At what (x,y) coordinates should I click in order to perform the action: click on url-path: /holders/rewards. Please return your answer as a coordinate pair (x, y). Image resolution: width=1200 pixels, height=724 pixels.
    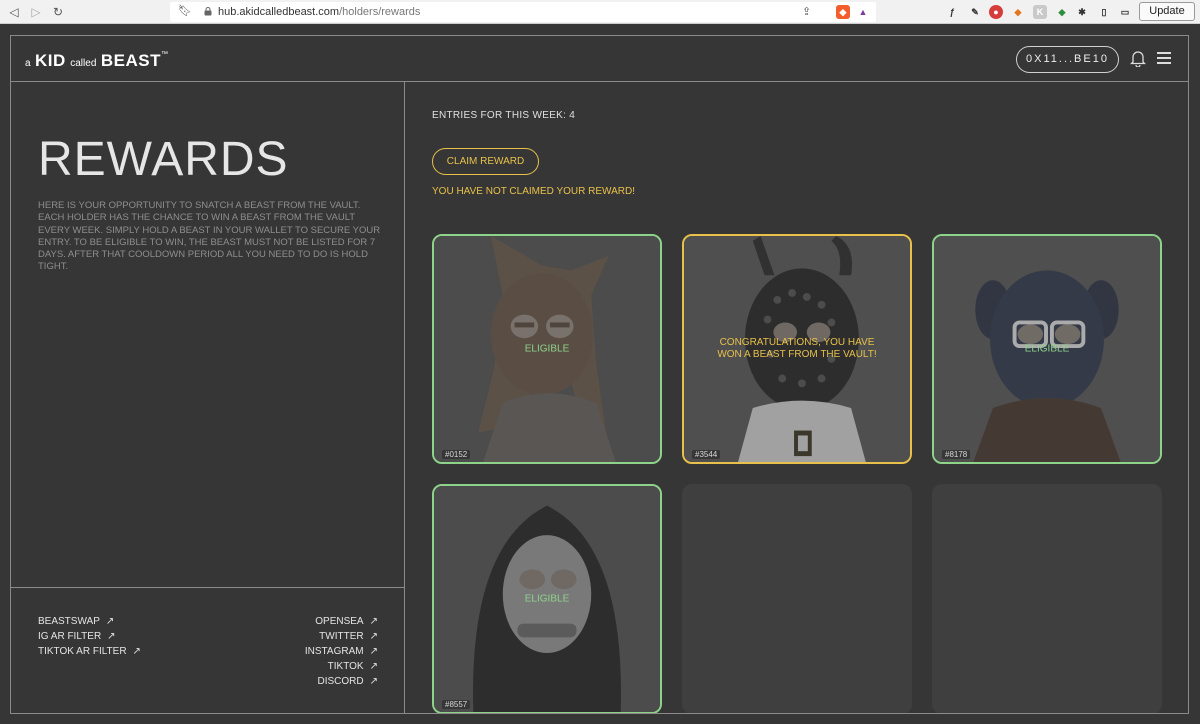
    Looking at the image, I should click on (380, 12).